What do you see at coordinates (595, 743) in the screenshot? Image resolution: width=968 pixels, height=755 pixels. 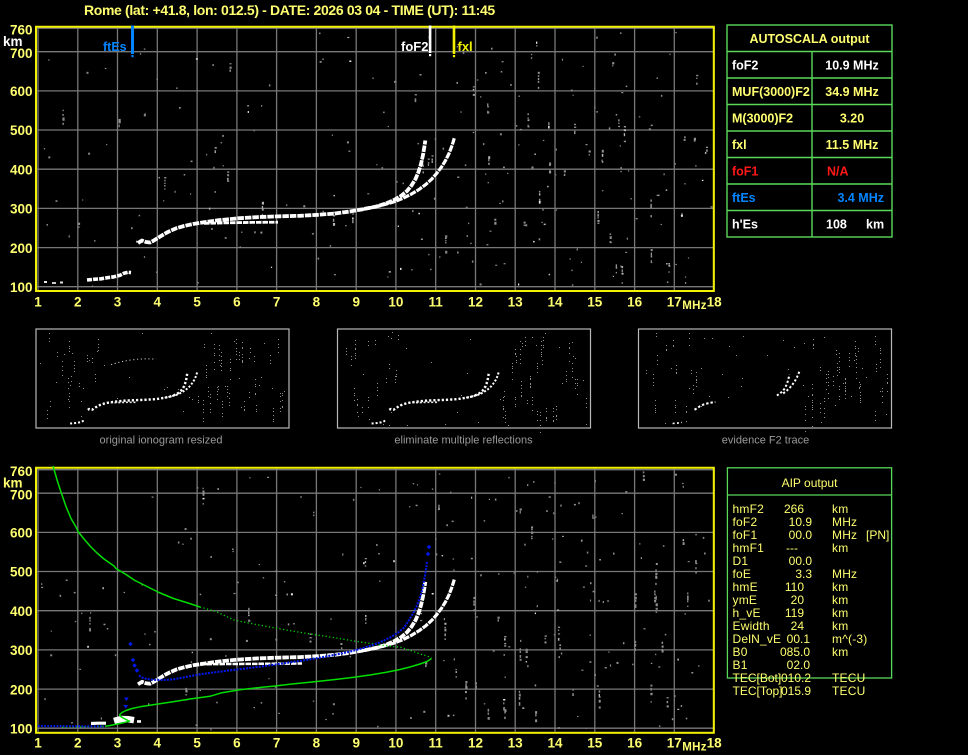 I see `svg-text: 15` at bounding box center [595, 743].